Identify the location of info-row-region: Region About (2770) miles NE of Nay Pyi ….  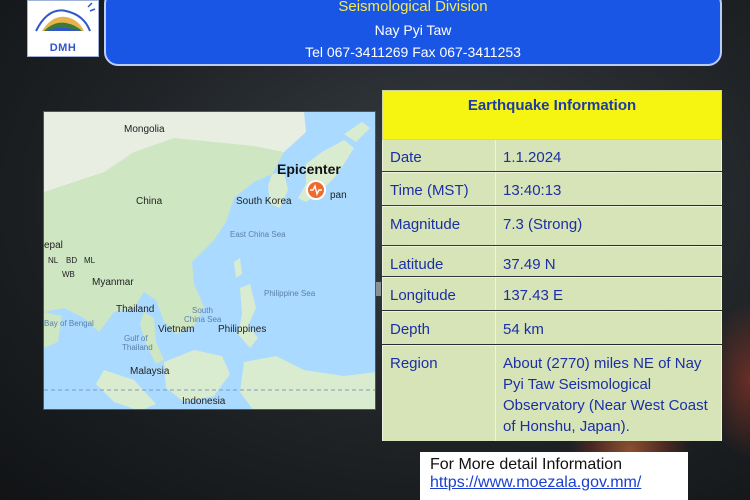
(552, 393).